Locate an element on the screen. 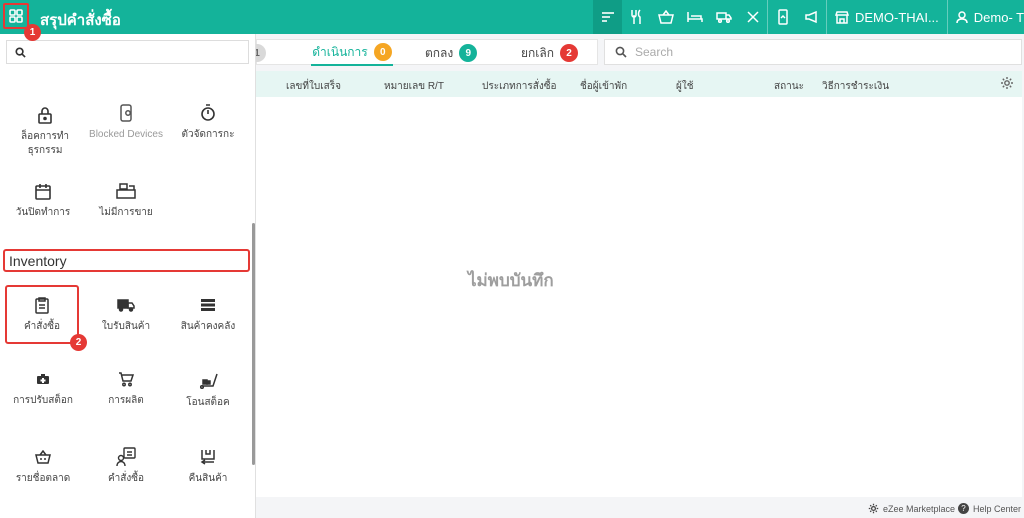  footer: eZee Marketplace ? Help Center is located at coordinates (640, 509).